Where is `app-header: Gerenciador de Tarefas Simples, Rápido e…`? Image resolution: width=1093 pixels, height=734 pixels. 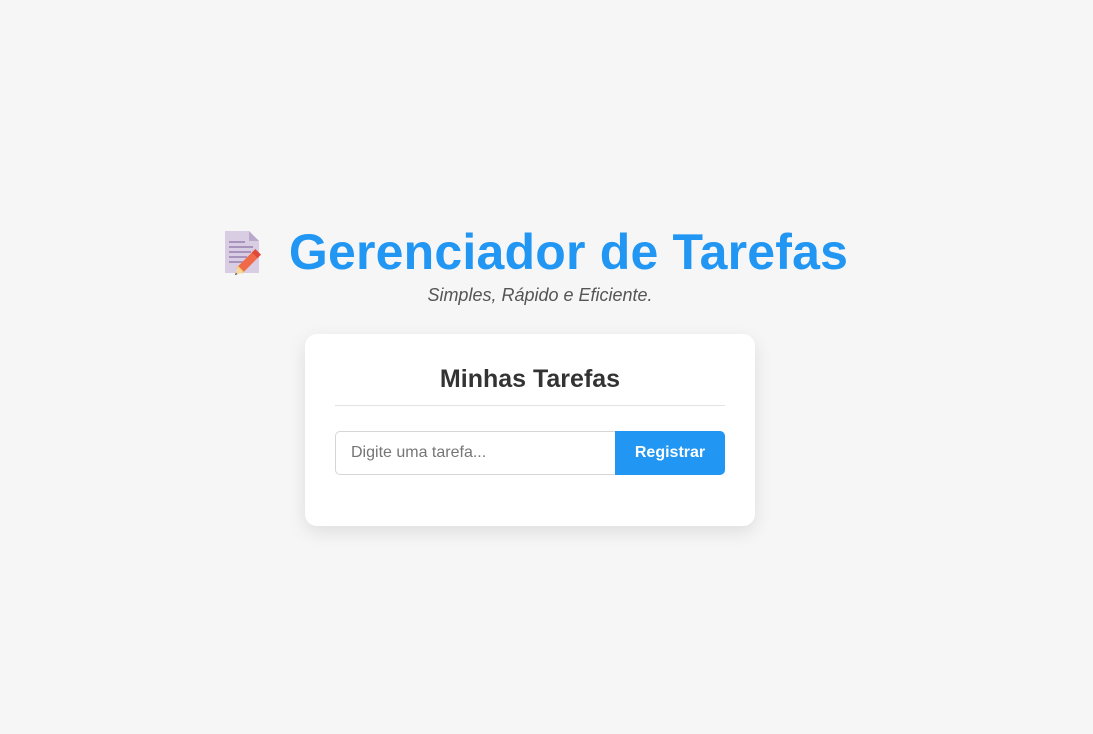
app-header: Gerenciador de Tarefas Simples, Rápido e… is located at coordinates (546, 264).